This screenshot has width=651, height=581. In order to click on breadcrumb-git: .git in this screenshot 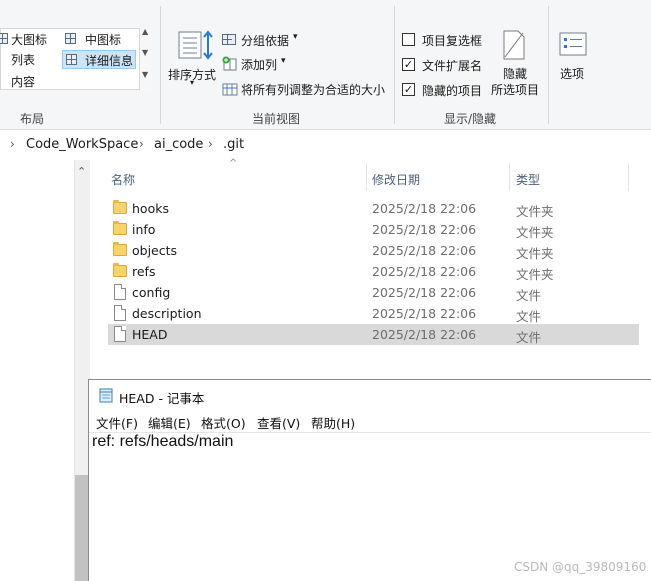, I will do `click(233, 144)`.